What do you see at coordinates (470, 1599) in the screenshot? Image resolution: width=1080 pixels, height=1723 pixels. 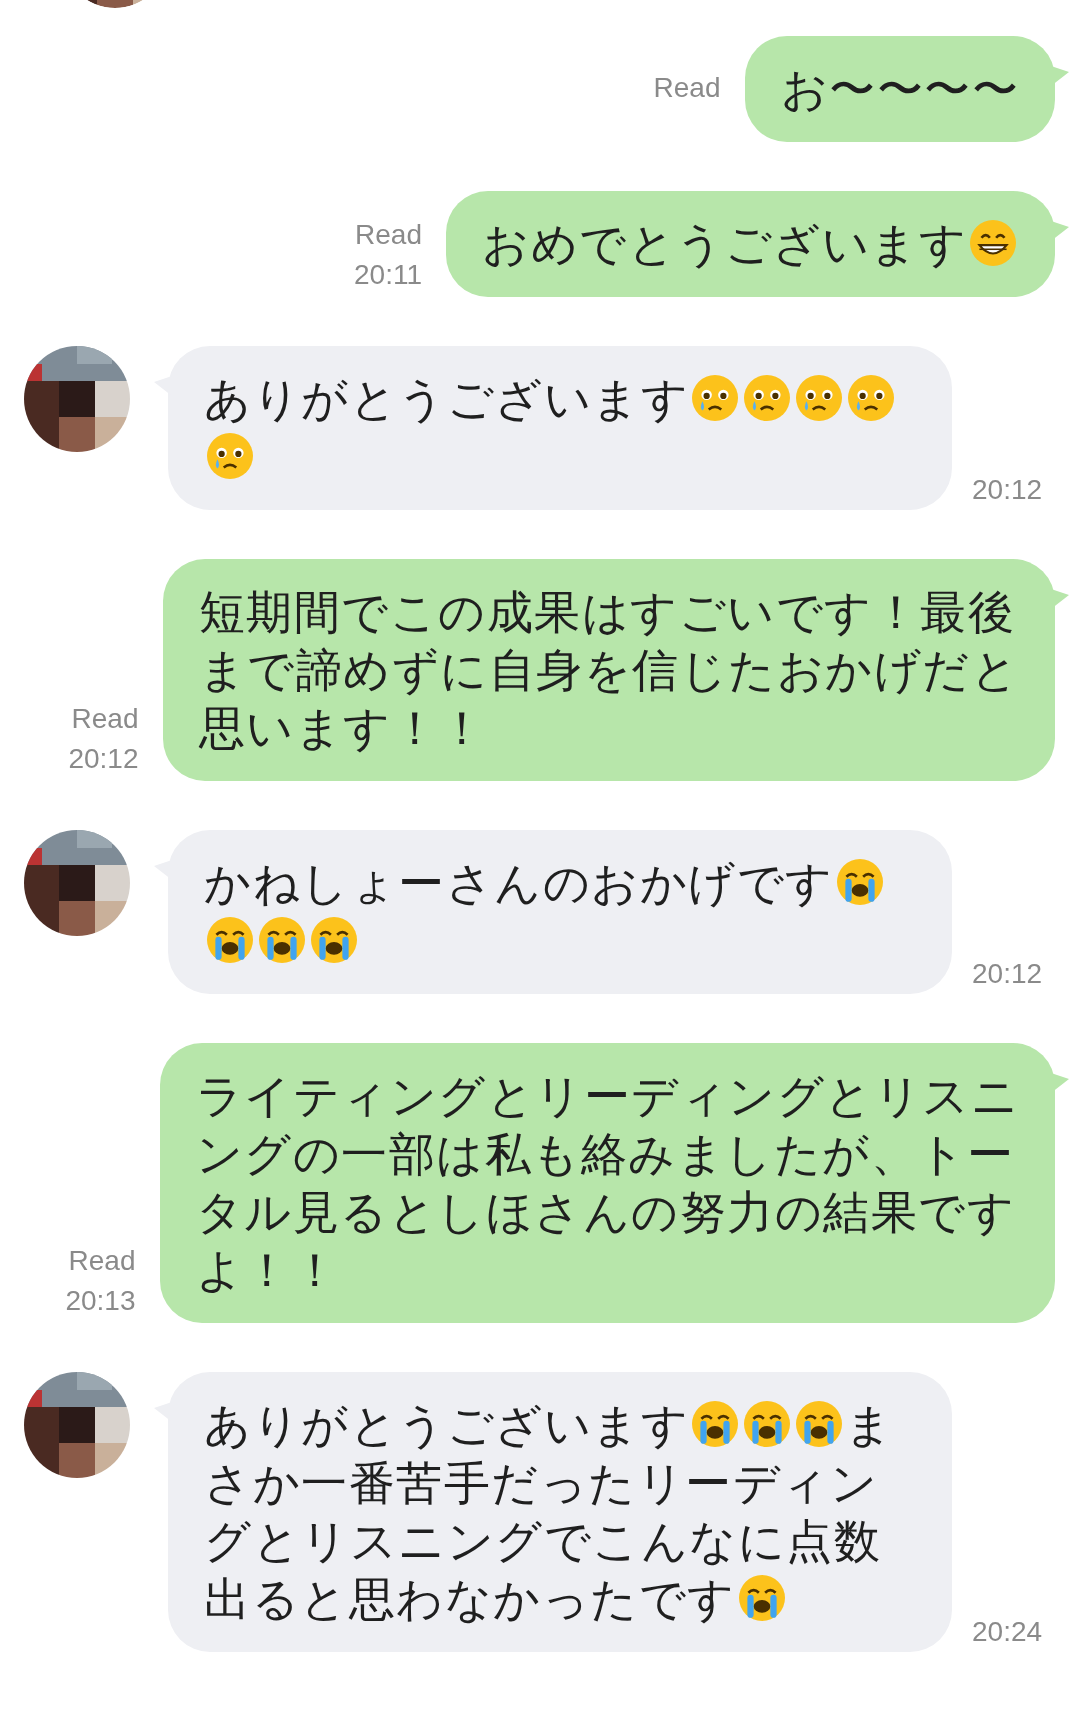 I see `message-text: 出ると思わなかったです` at bounding box center [470, 1599].